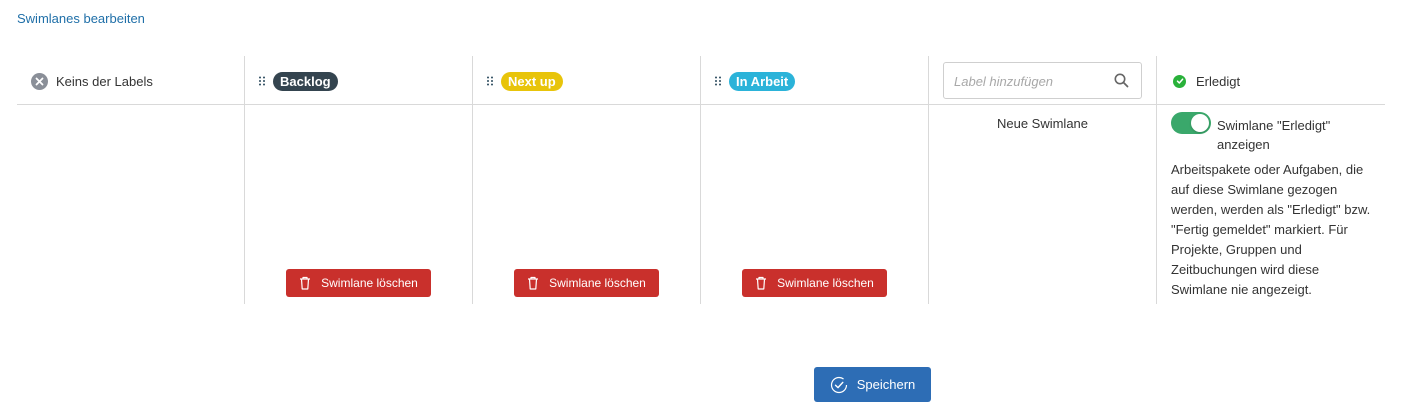 This screenshot has height=410, width=1412. What do you see at coordinates (1200, 123) in the screenshot?
I see `toggle-knob` at bounding box center [1200, 123].